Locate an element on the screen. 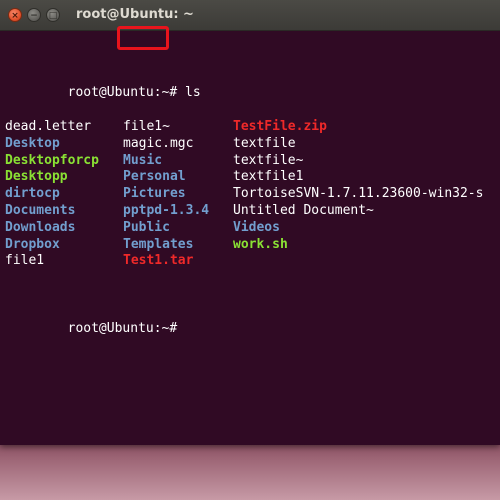 This screenshot has width=500, height=500. window-title: root@Ubuntu: ~ is located at coordinates (135, 14).